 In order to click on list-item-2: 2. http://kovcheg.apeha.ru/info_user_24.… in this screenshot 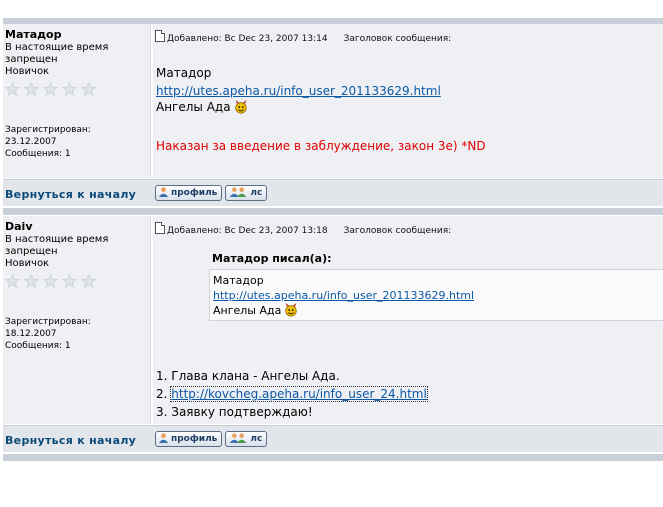, I will do `click(292, 394)`.